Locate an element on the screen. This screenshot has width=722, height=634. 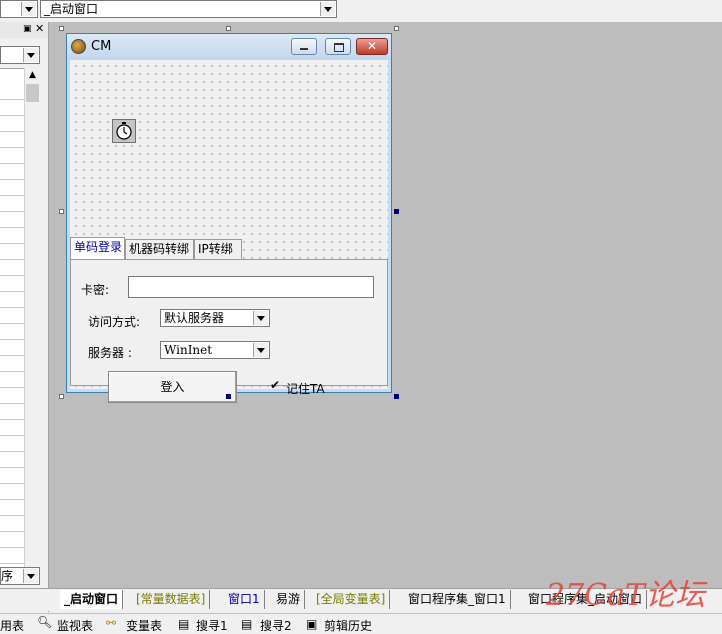
login-tab-panel: 卡密: 访问方式: 默认服务器 服务器 : WinInet is located at coordinates (229, 322).